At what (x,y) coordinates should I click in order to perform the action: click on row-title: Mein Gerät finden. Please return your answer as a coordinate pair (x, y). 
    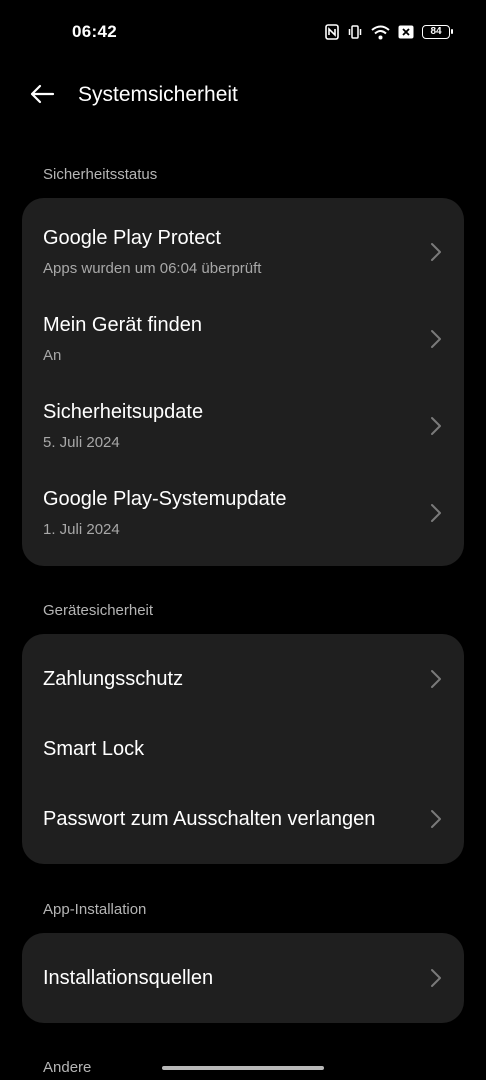
    Looking at the image, I should click on (122, 325).